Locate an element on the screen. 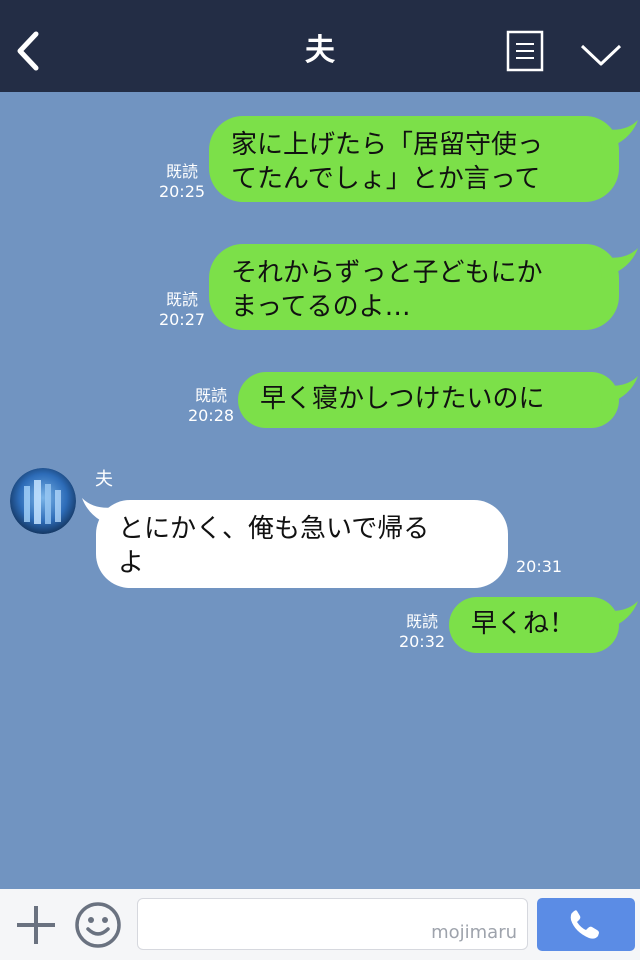  sender-name: 夫 is located at coordinates (104, 479).